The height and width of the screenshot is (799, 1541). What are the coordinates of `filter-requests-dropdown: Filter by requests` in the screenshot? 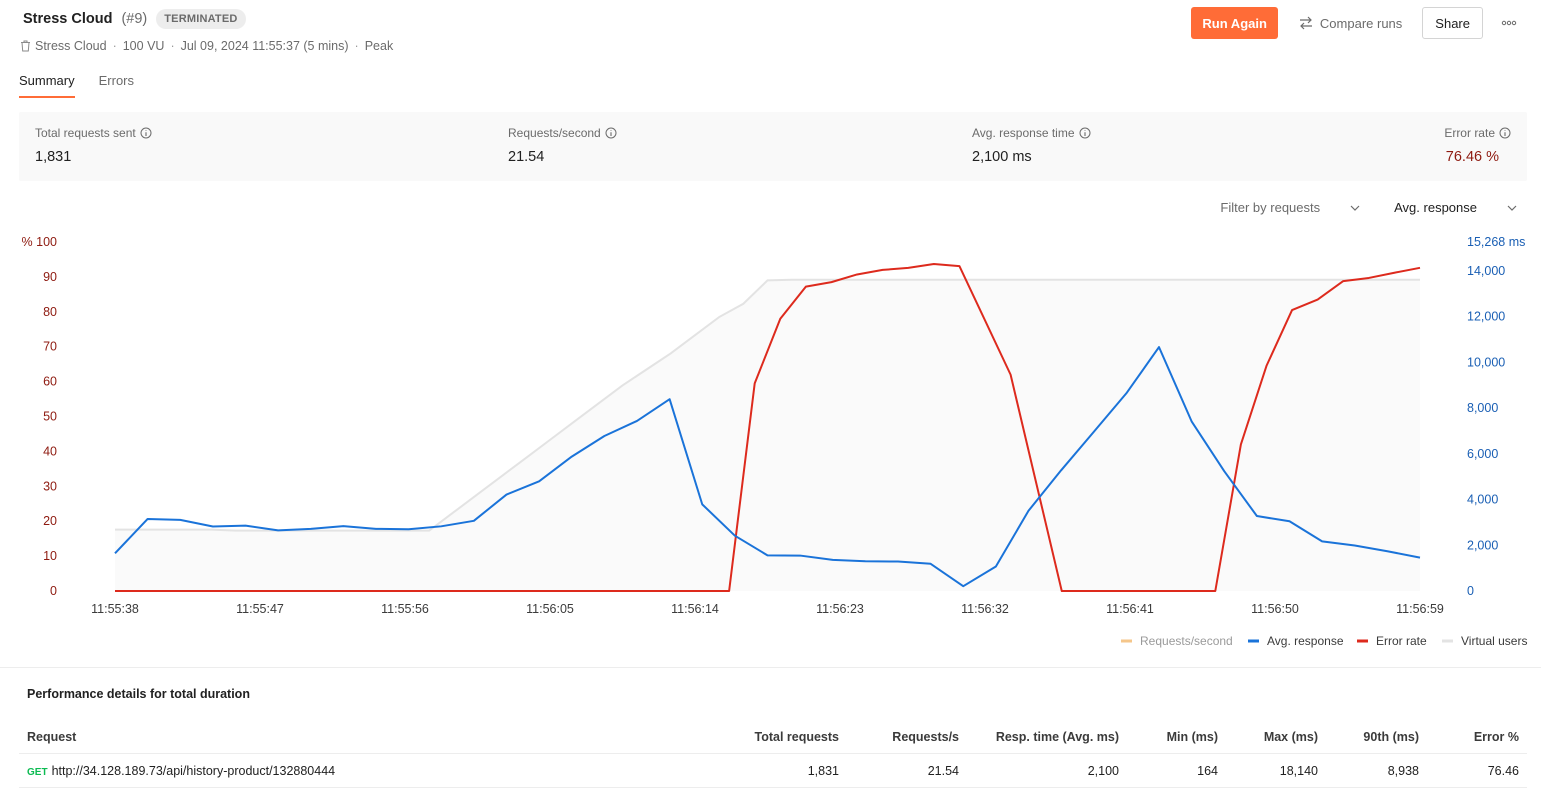 It's located at (1290, 207).